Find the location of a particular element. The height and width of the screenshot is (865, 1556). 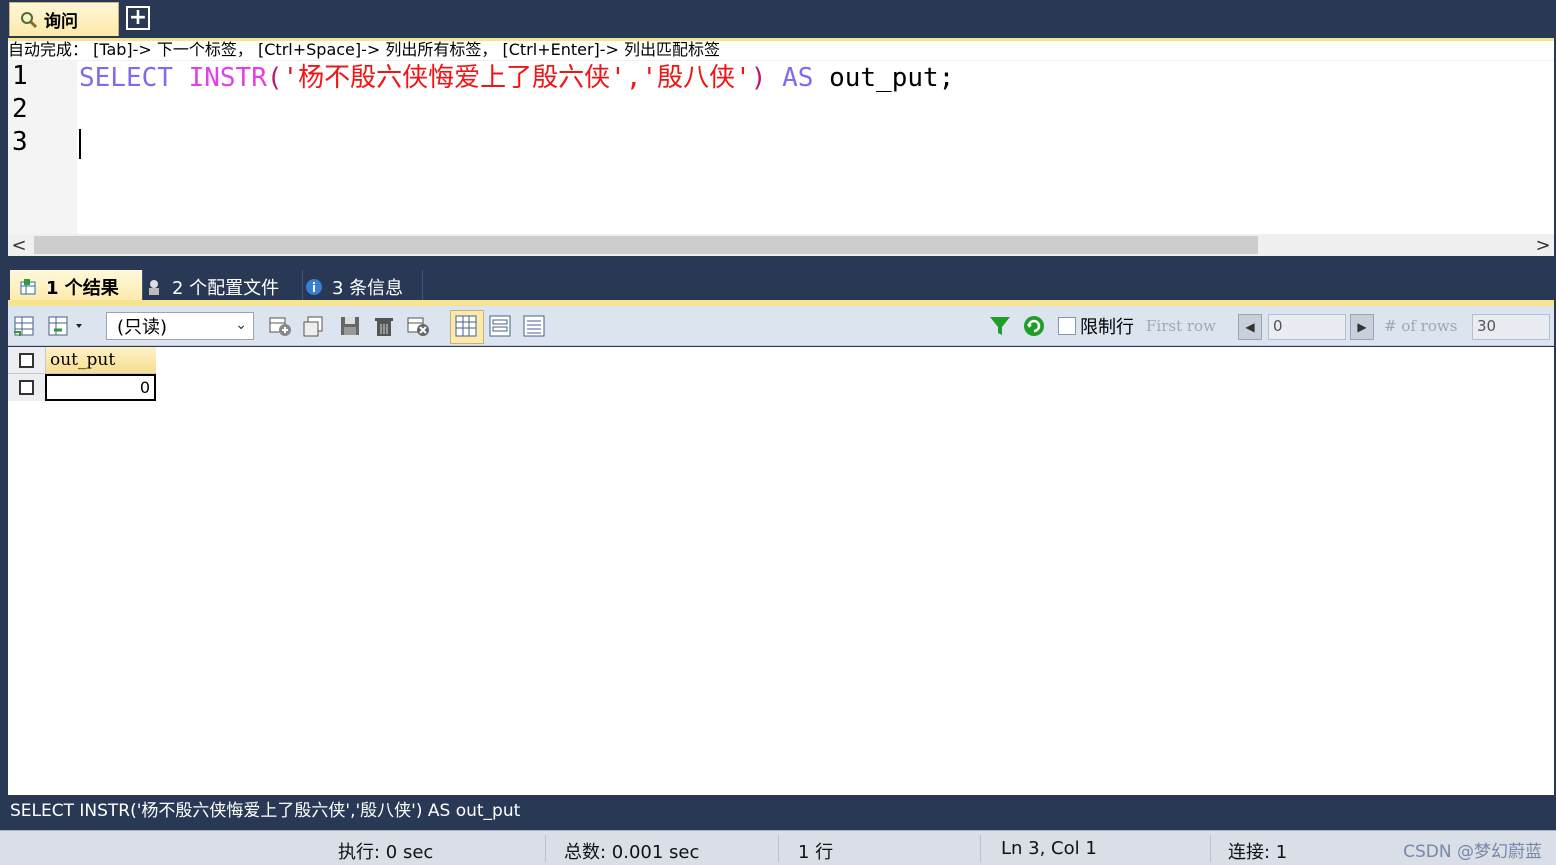

save-icon is located at coordinates (350, 326).